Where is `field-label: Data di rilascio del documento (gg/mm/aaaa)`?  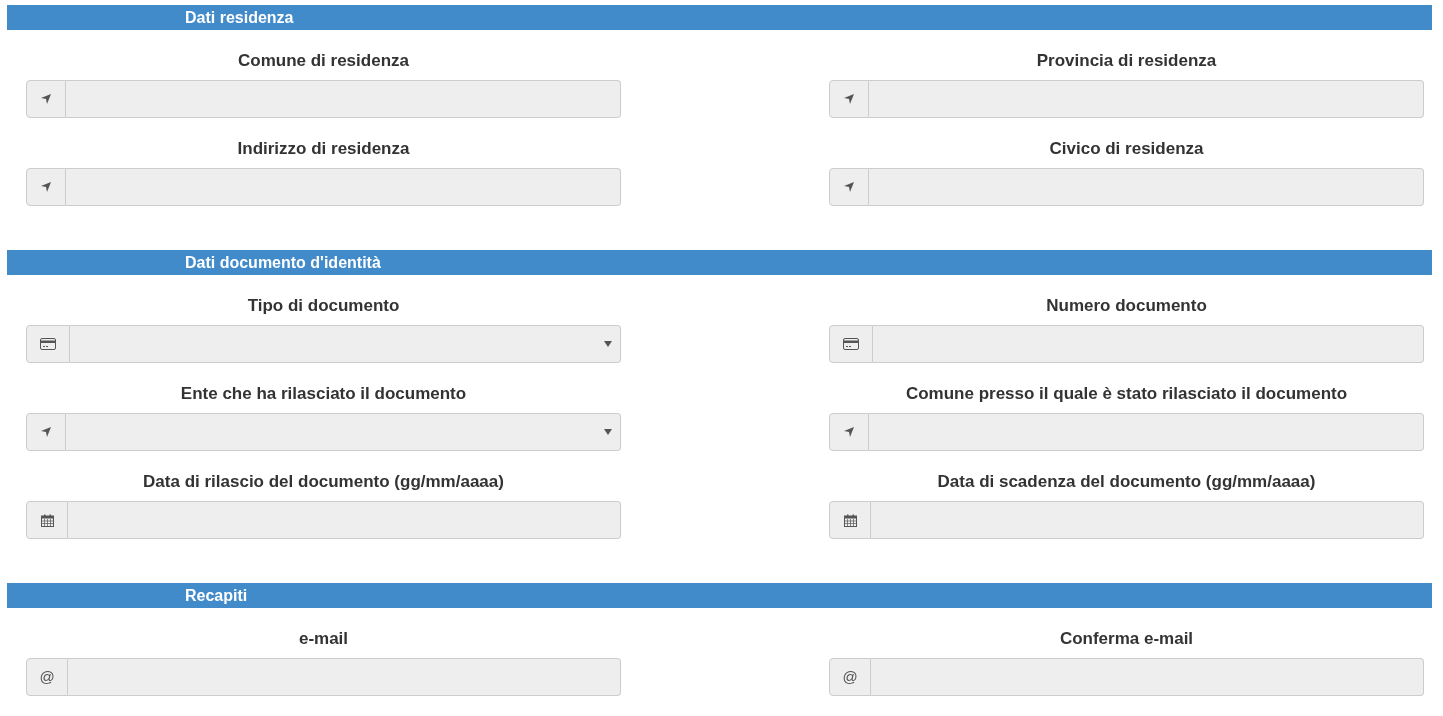
field-label: Data di rilascio del documento (gg/mm/aaaa) is located at coordinates (323, 482).